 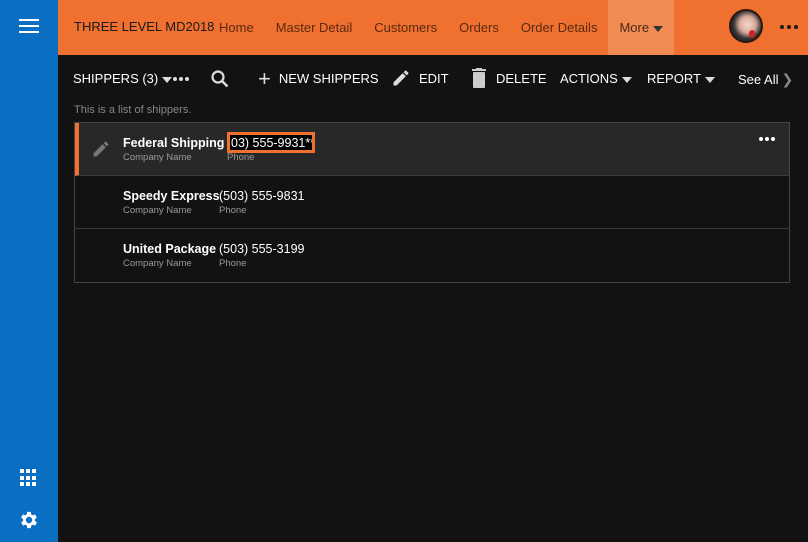 What do you see at coordinates (405, 27) in the screenshot?
I see `nav-customers: Customers` at bounding box center [405, 27].